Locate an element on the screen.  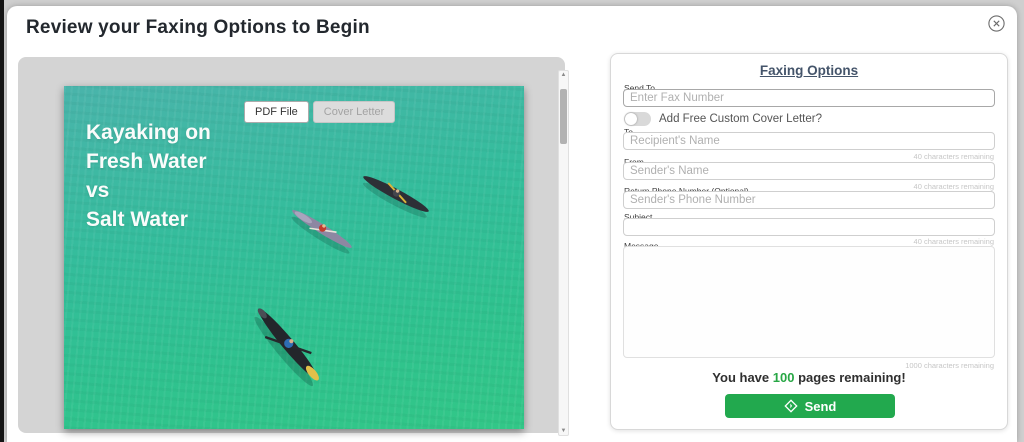
cover-letter-toggle-row: Add Free Custom Cover Letter? is located at coordinates (723, 119).